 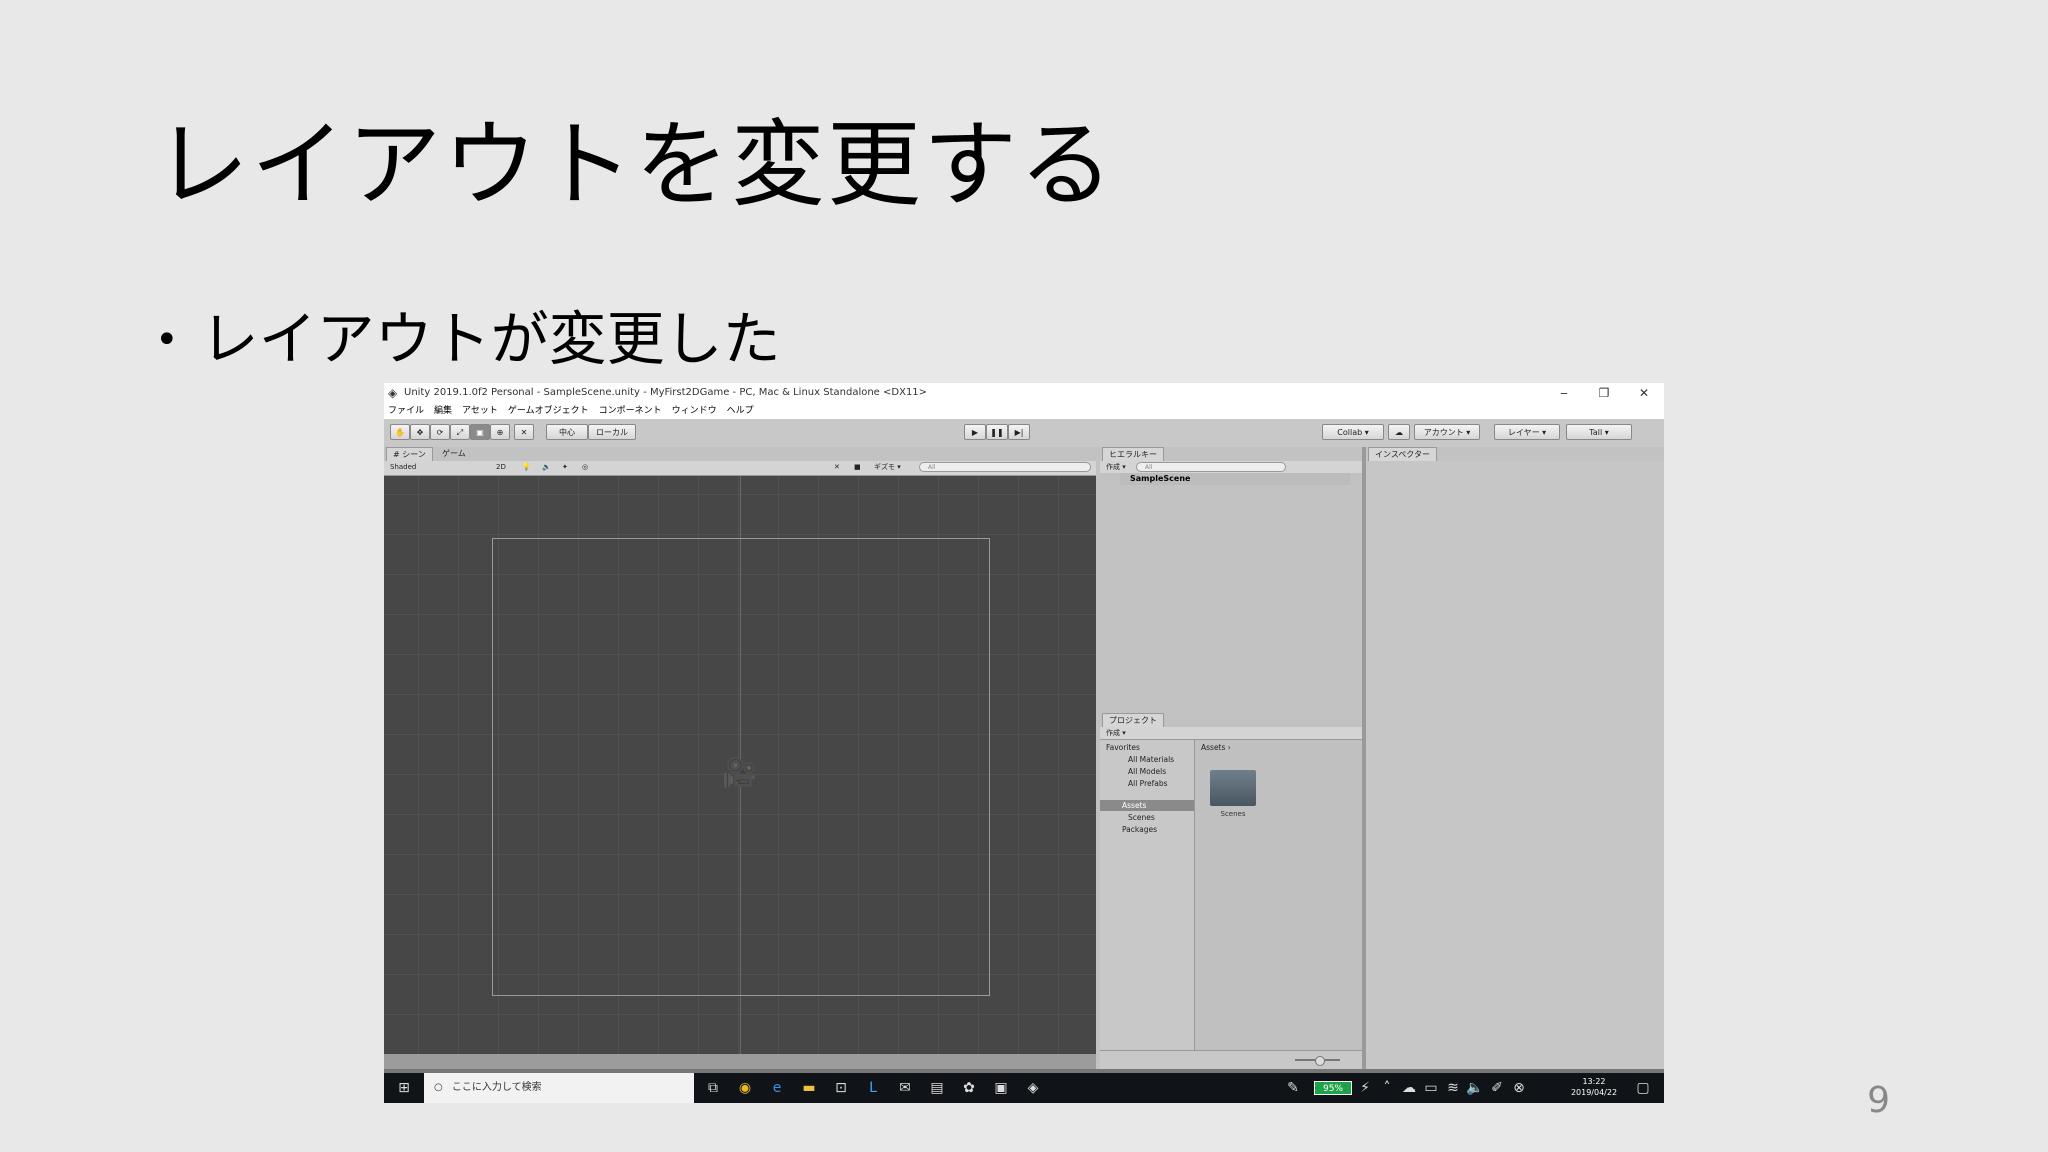 What do you see at coordinates (1594, 1081) in the screenshot?
I see `clock-time: 13:22` at bounding box center [1594, 1081].